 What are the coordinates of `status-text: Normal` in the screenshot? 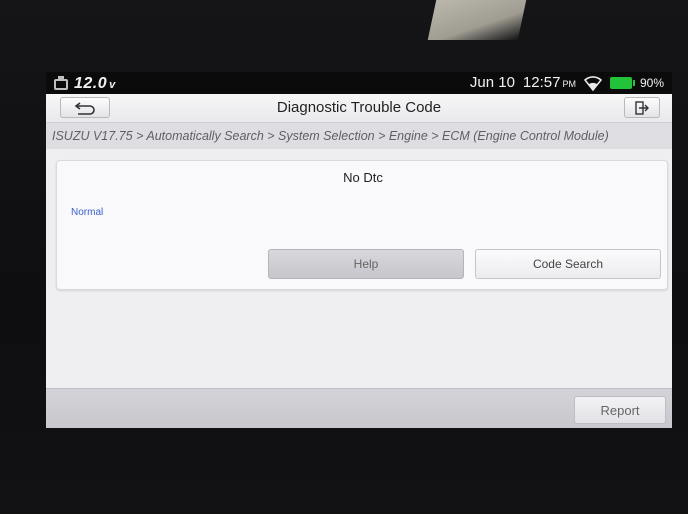 It's located at (87, 212).